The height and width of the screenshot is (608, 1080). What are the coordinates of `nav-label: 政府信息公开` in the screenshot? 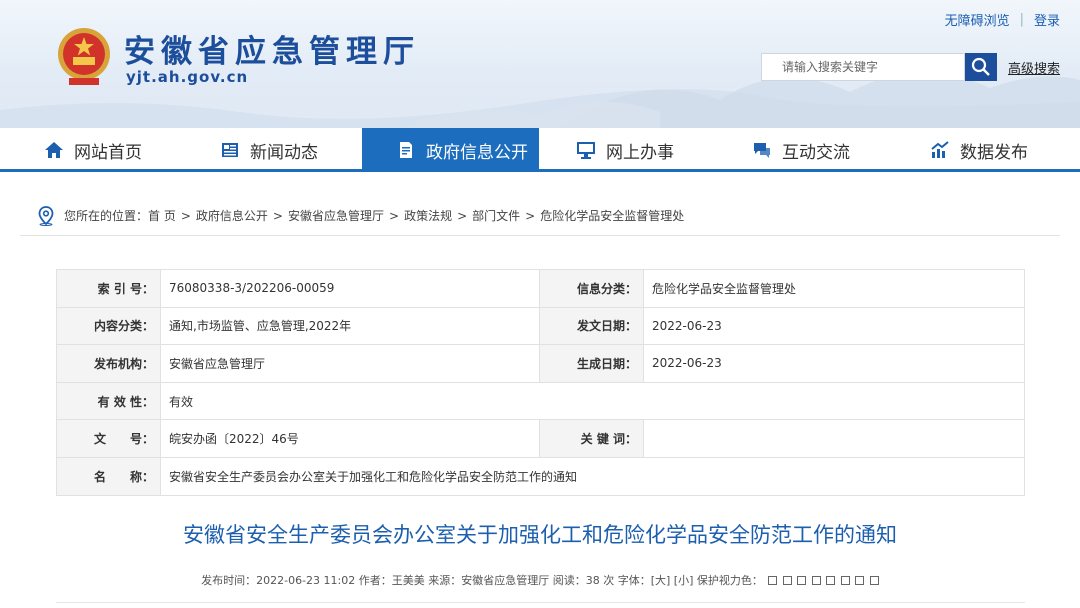 It's located at (477, 152).